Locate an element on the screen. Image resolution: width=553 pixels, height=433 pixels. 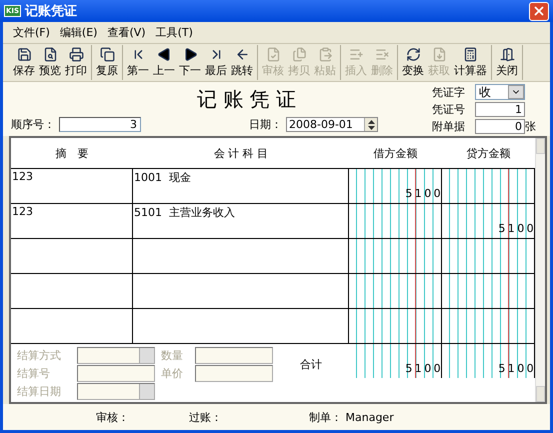
signature-label: 过账： is located at coordinates (206, 417).